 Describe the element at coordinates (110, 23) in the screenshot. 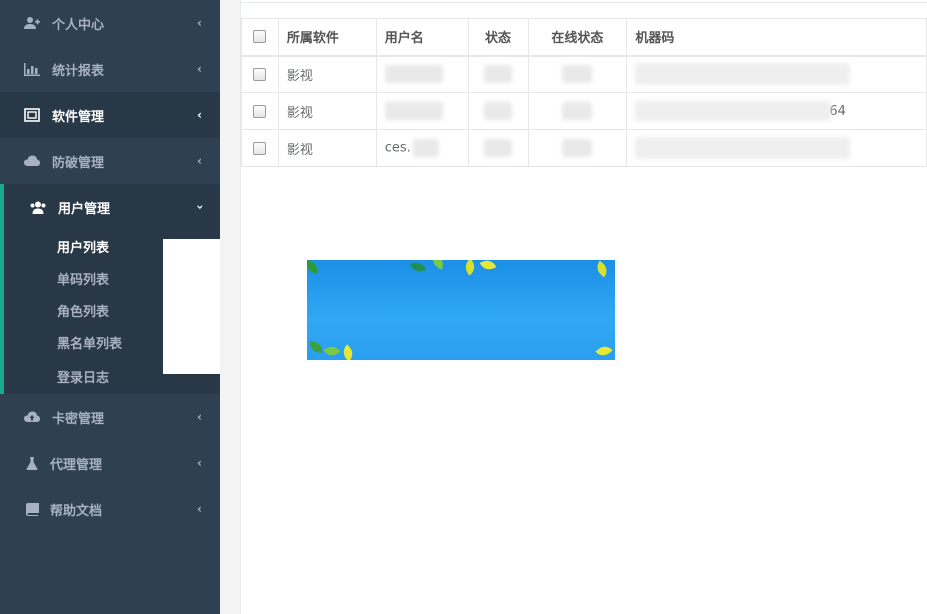

I see `sidebar-item-personal-center: 个人中心 ‹` at that location.